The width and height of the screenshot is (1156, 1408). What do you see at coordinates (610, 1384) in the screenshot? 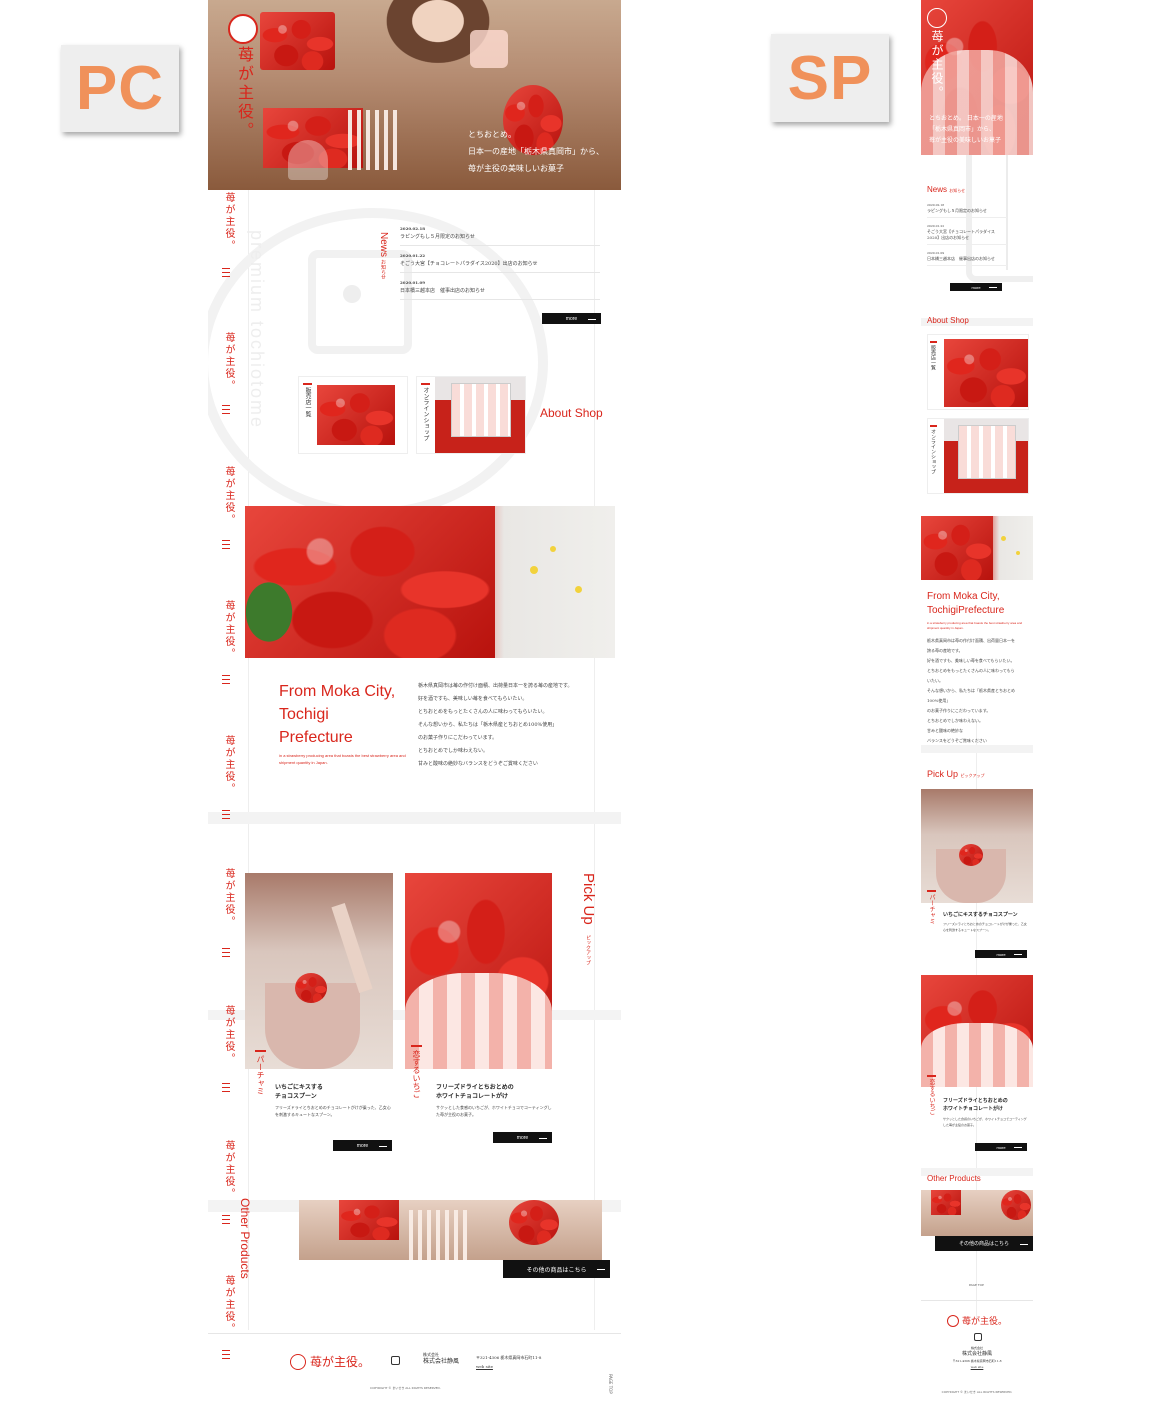
I see `page-top-link: PAGE TOP` at bounding box center [610, 1384].